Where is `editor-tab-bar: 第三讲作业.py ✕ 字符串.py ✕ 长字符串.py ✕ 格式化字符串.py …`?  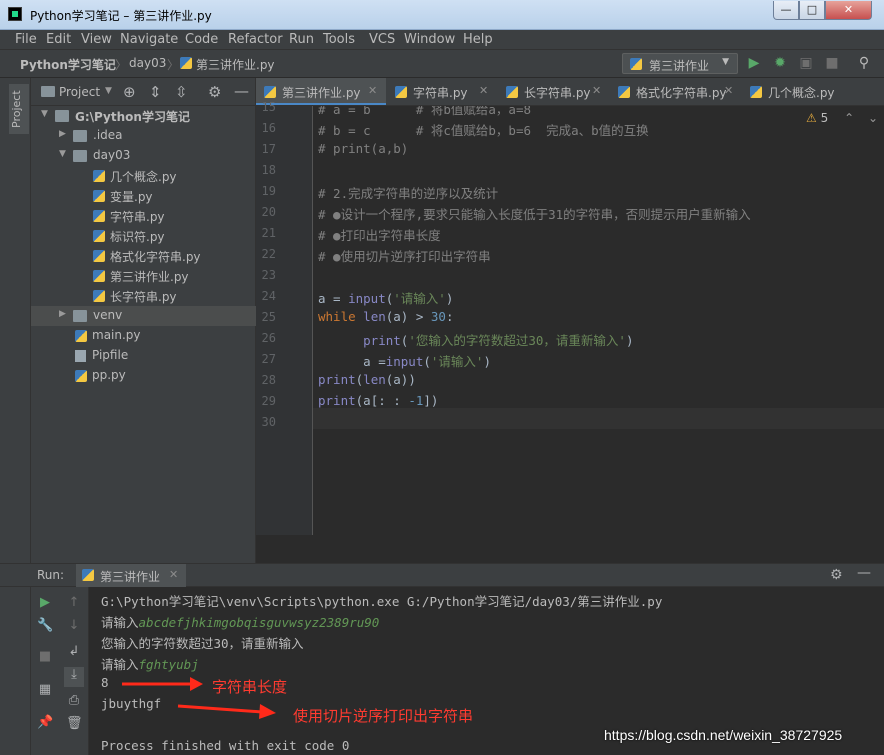
editor-tab-bar: 第三讲作业.py ✕ 字符串.py ✕ 长字符串.py ✕ 格式化字符串.py … is located at coordinates (570, 92).